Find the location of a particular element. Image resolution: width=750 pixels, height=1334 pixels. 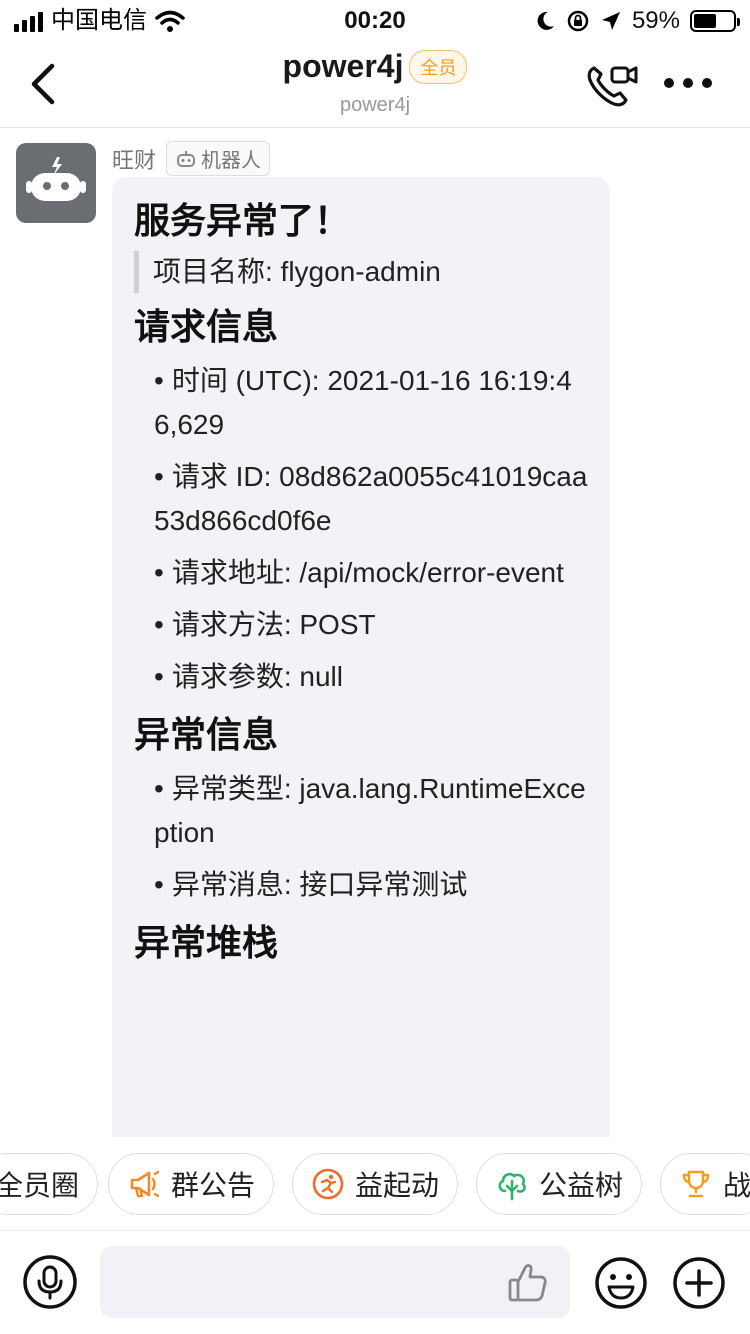

status-bar: 中国电信 00:20 59% is located at coordinates (375, 21).